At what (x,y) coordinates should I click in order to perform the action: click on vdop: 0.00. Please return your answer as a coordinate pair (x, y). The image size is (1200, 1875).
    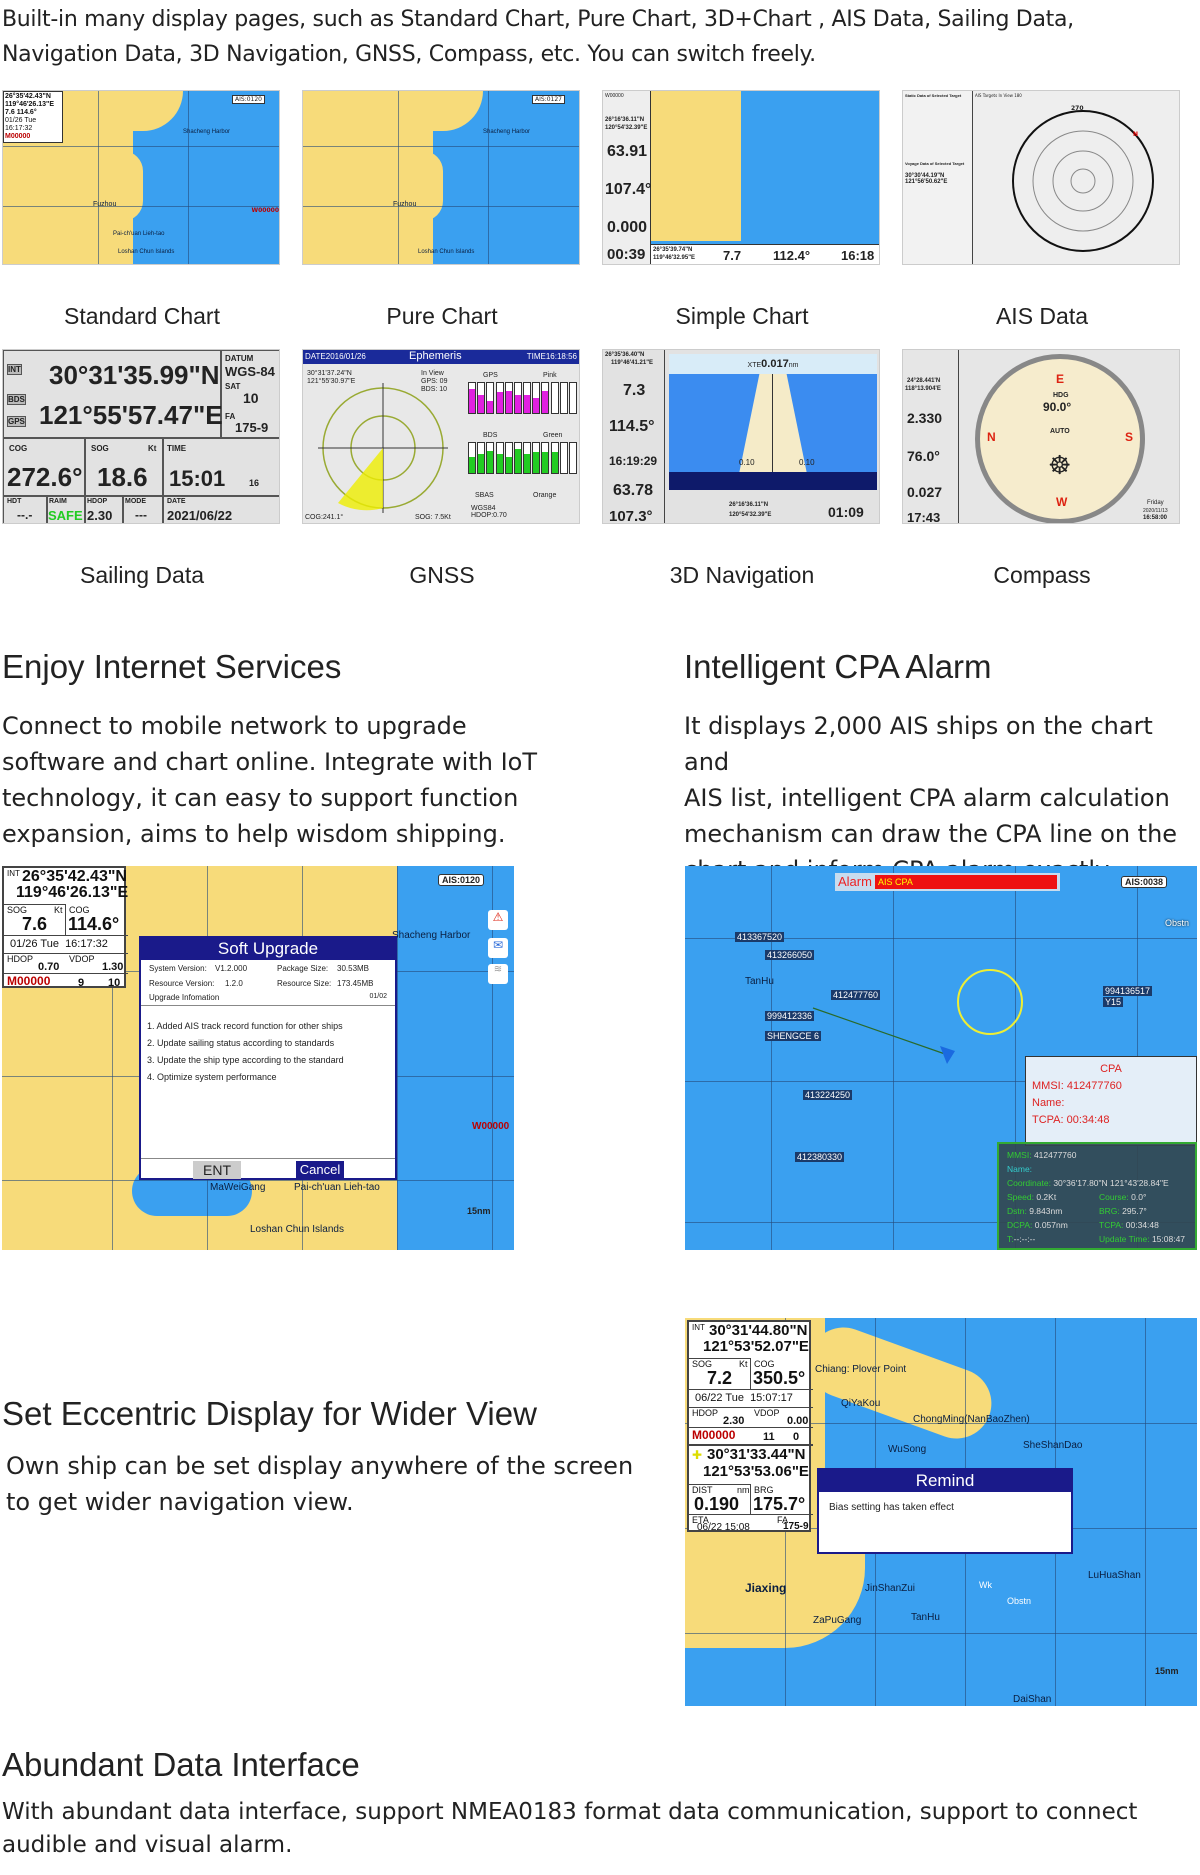
    Looking at the image, I should click on (798, 1421).